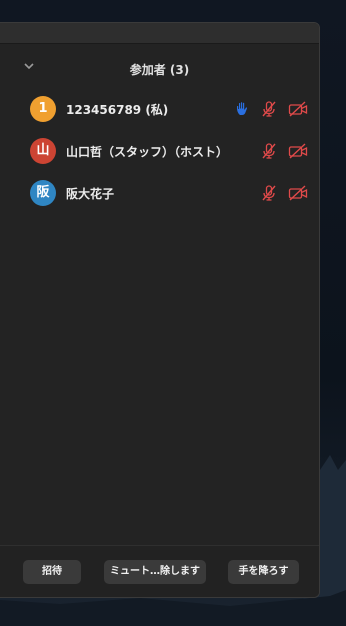 This screenshot has height=626, width=346. I want to click on raised-hand-icon, so click(242, 108).